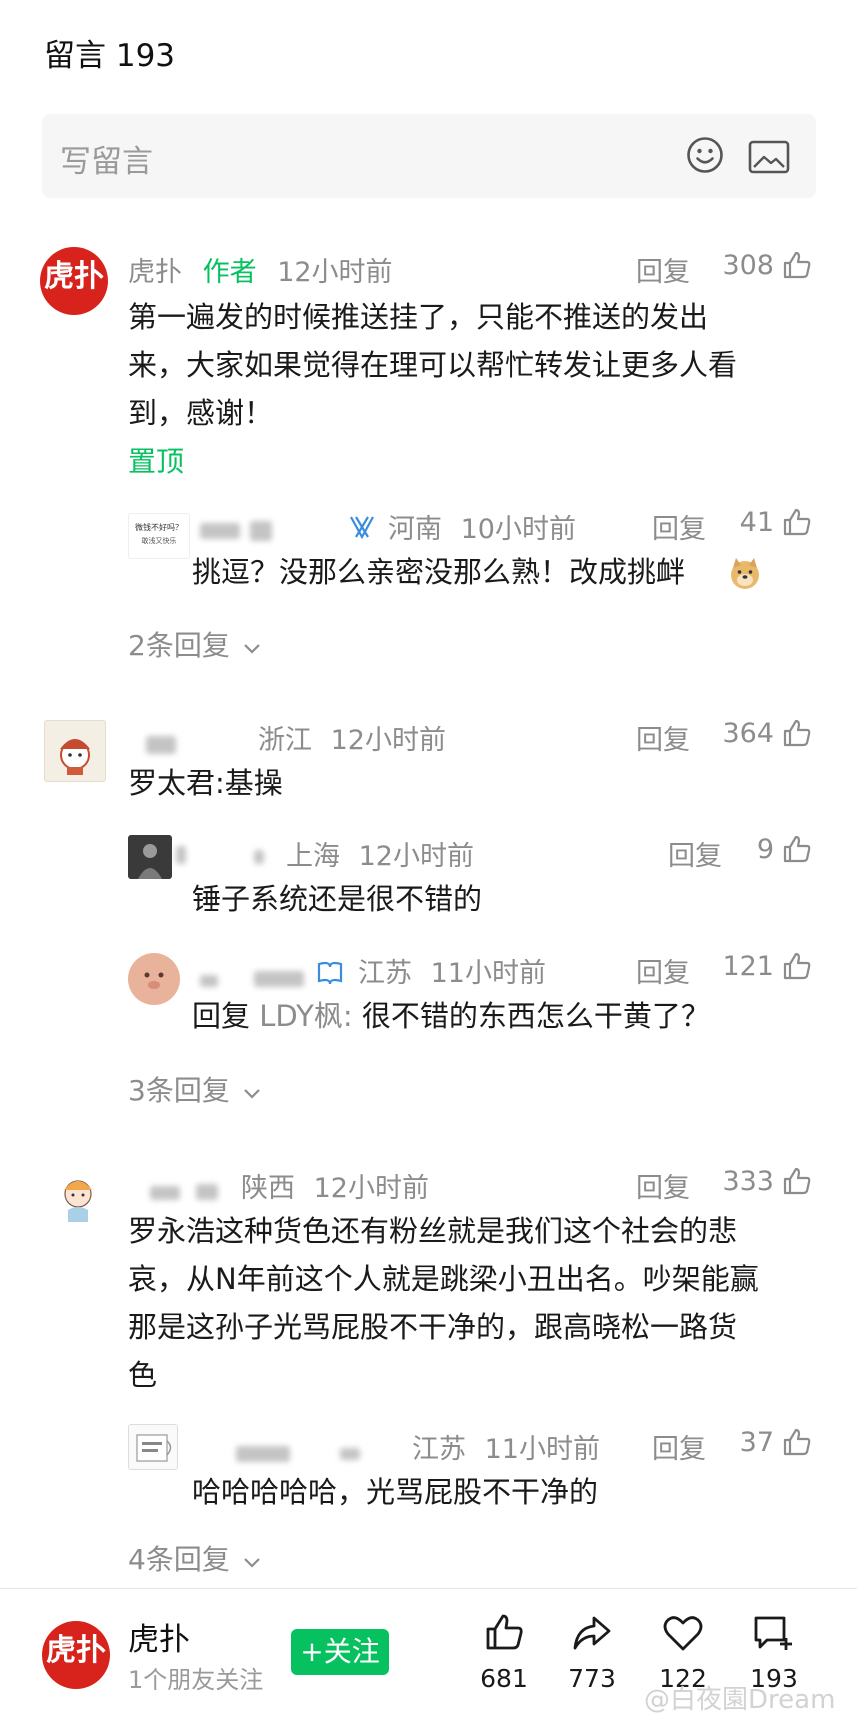 This screenshot has width=857, height=1716. I want to click on expand-replies-label: 4条回复, so click(179, 1559).